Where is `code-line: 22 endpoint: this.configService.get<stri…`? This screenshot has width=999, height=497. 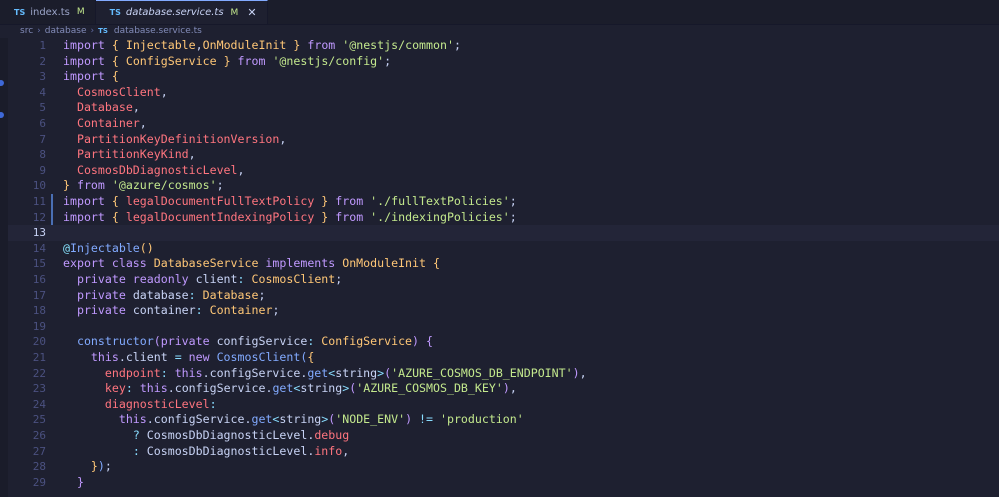
code-line: 22 endpoint: this.configService.get<stri… is located at coordinates (503, 374).